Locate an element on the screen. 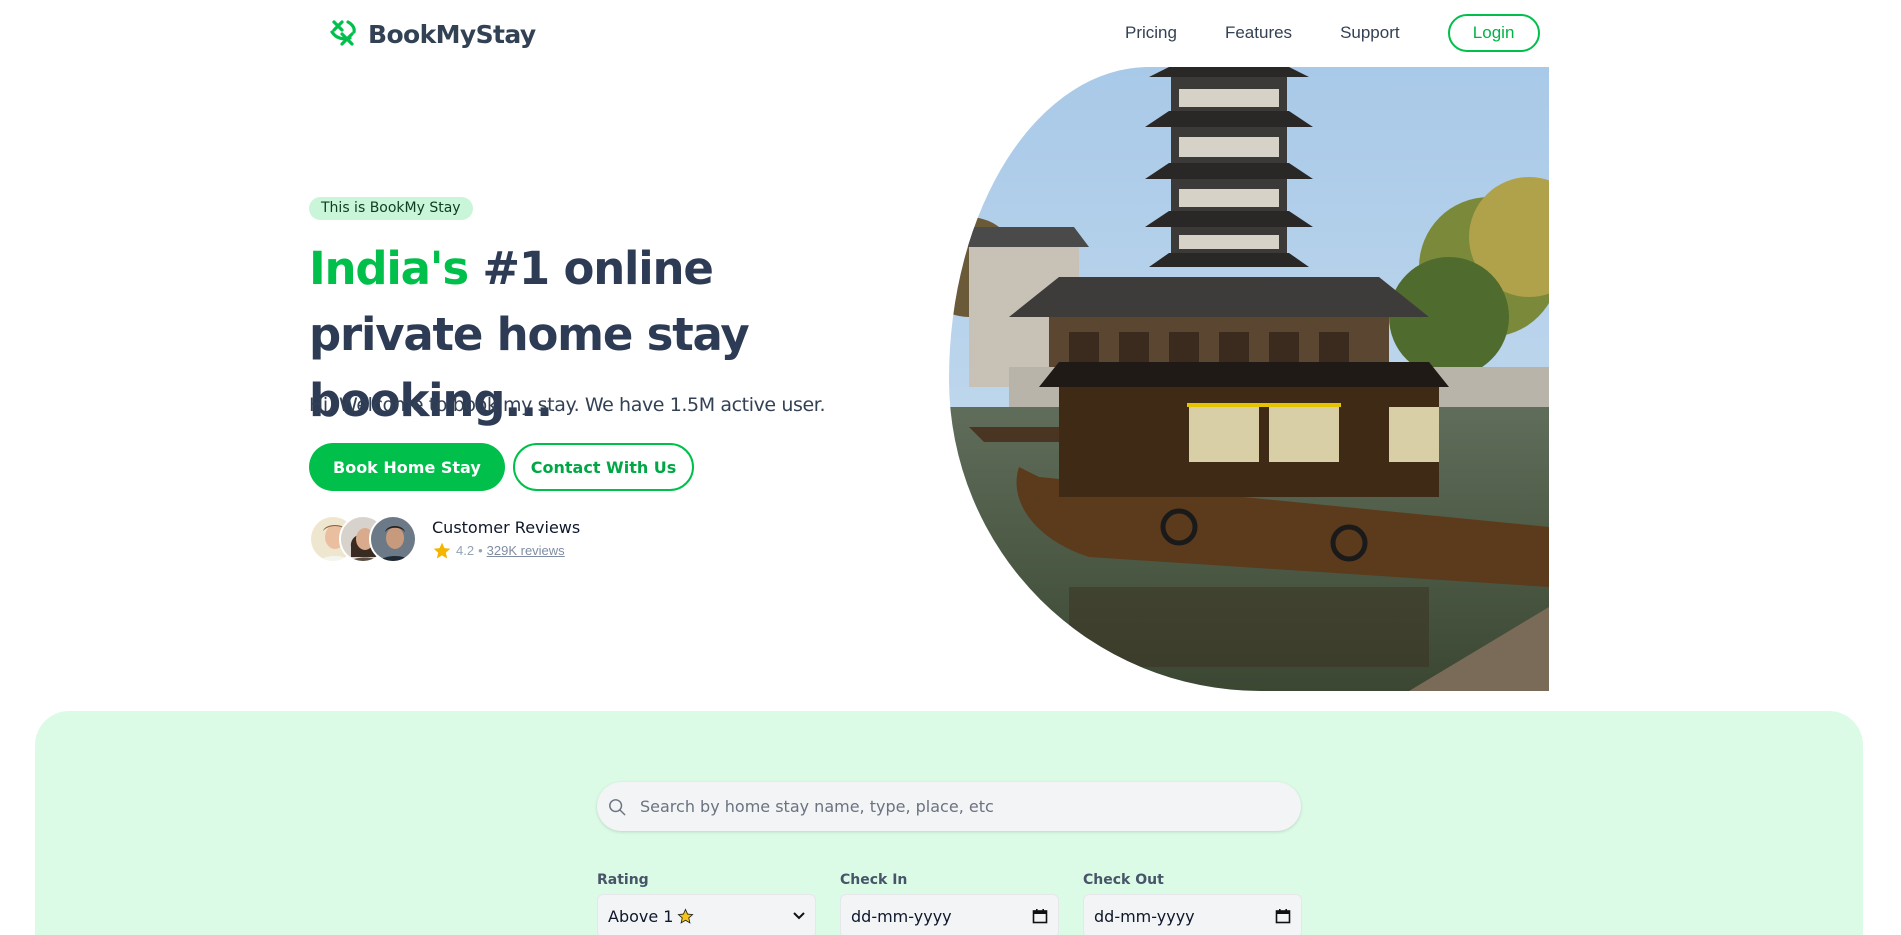 Image resolution: width=1901 pixels, height=935 pixels. reviews-summary: Customer Reviews 4.2 • 329K reviews is located at coordinates (506, 539).